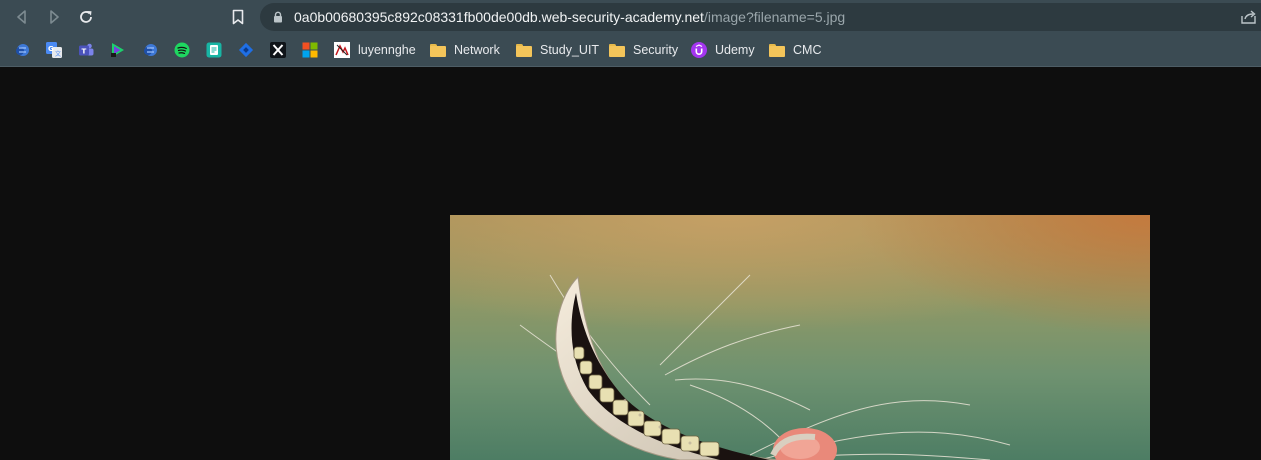 The height and width of the screenshot is (460, 1261). Describe the element at coordinates (656, 50) in the screenshot. I see `bookmark-label: Security` at that location.